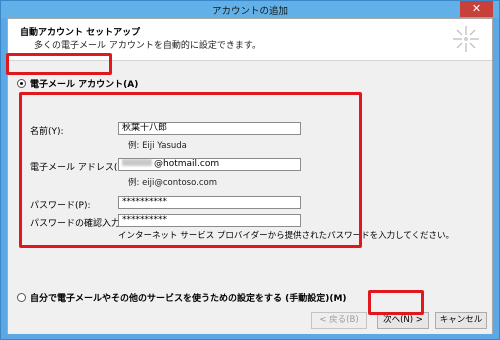 This screenshot has height=340, width=500. I want to click on manual-setup-radio, so click(21, 297).